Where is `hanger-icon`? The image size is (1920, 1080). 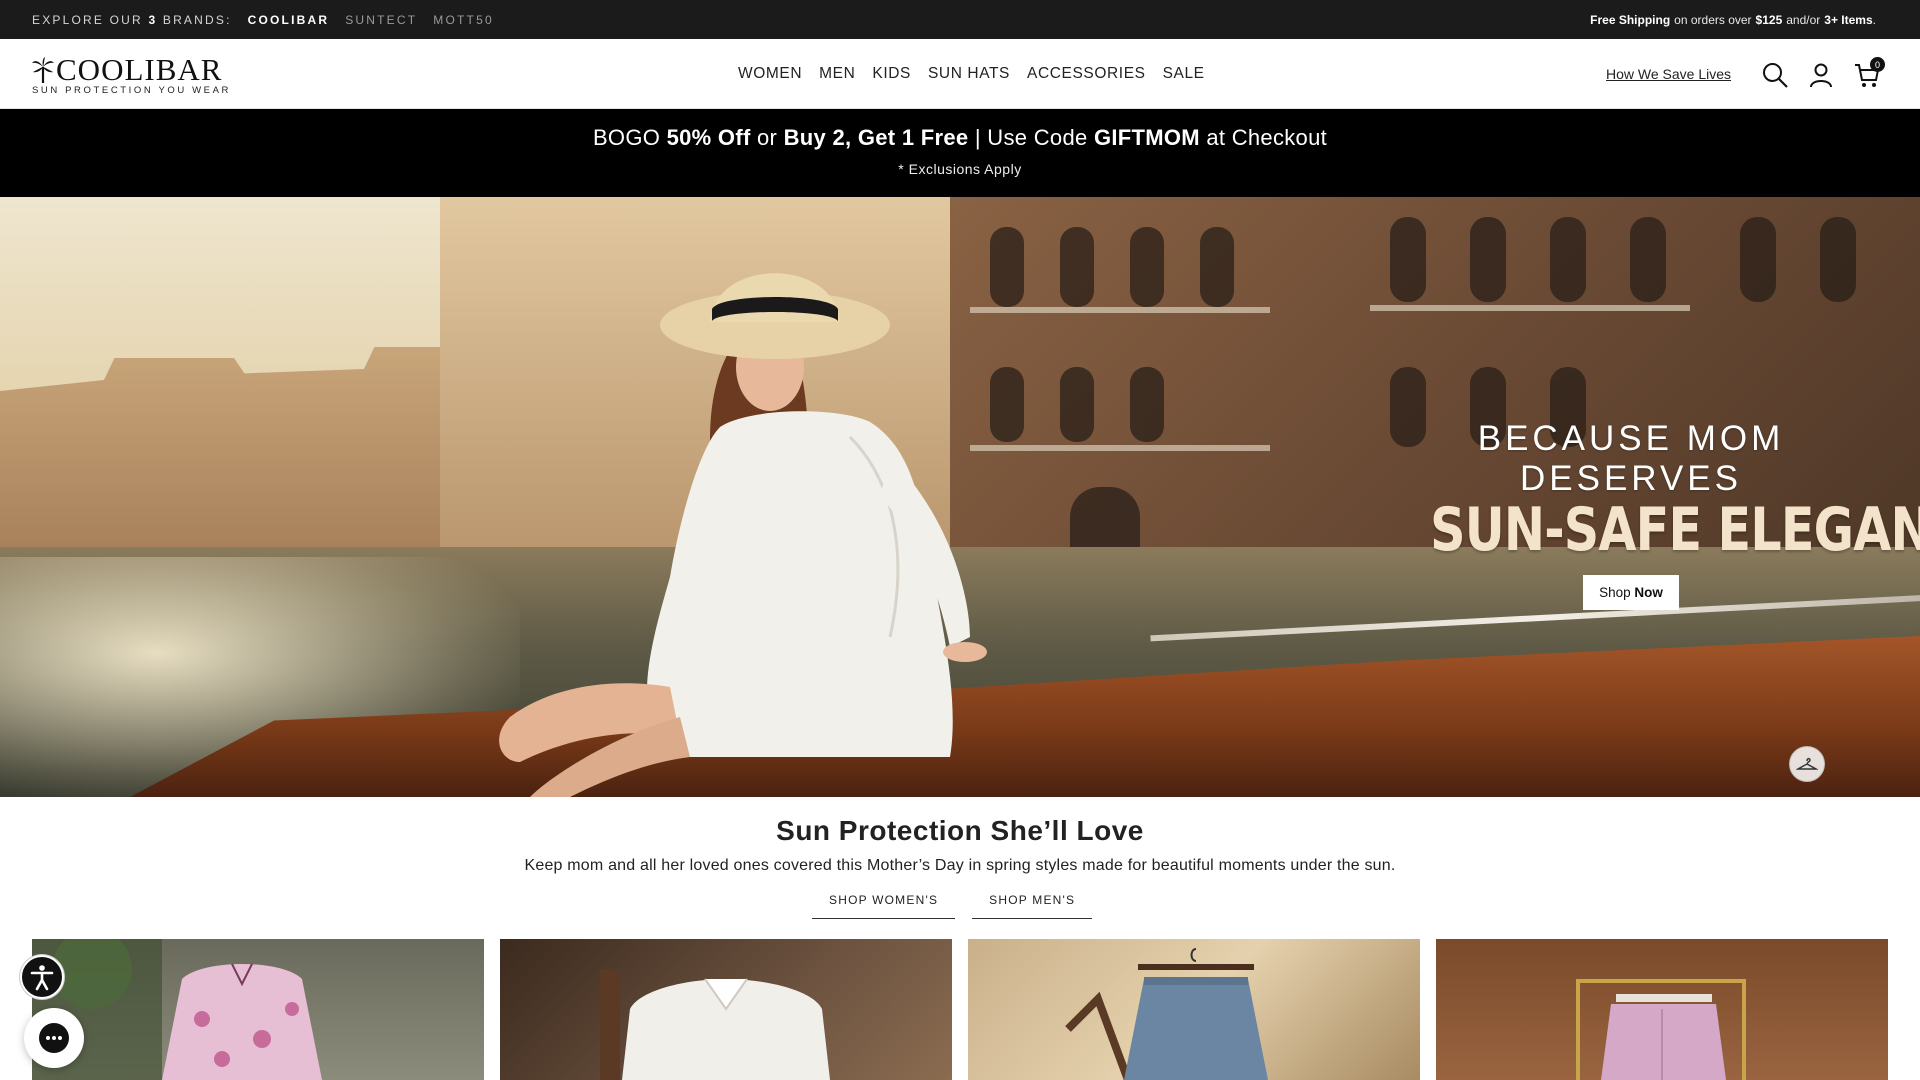
hanger-icon is located at coordinates (1807, 763).